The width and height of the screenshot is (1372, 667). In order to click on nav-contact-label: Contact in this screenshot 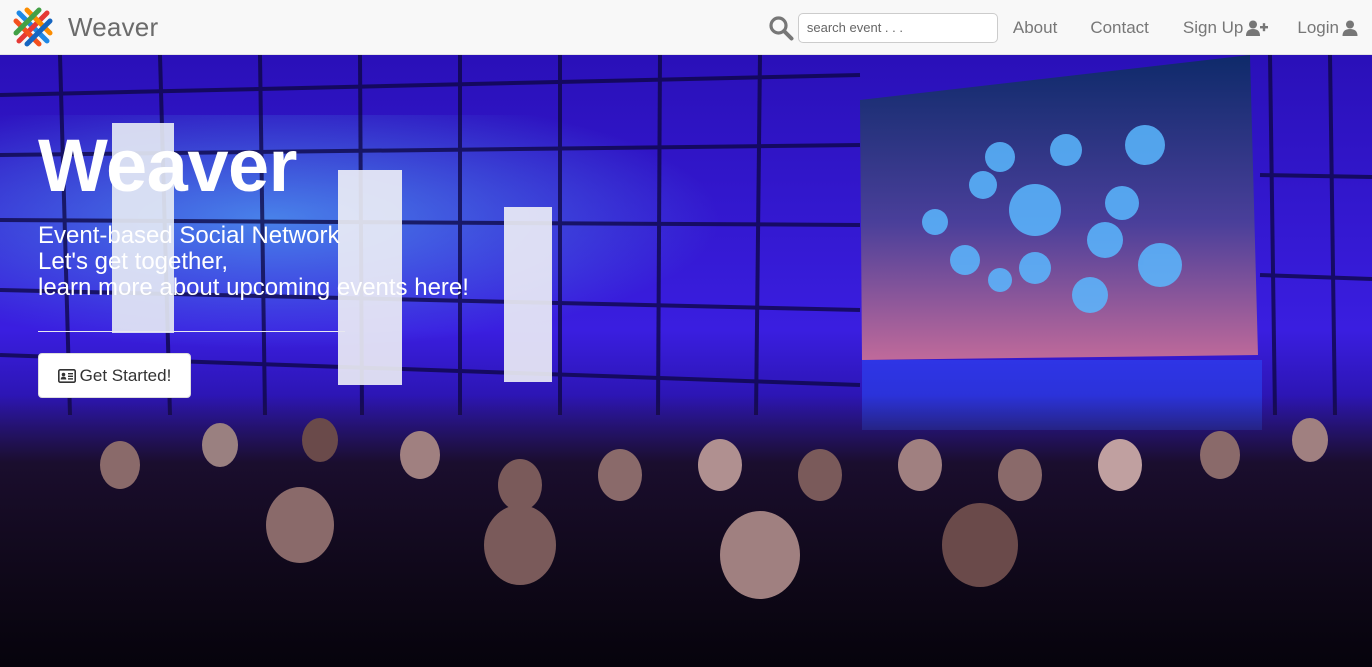, I will do `click(1119, 27)`.